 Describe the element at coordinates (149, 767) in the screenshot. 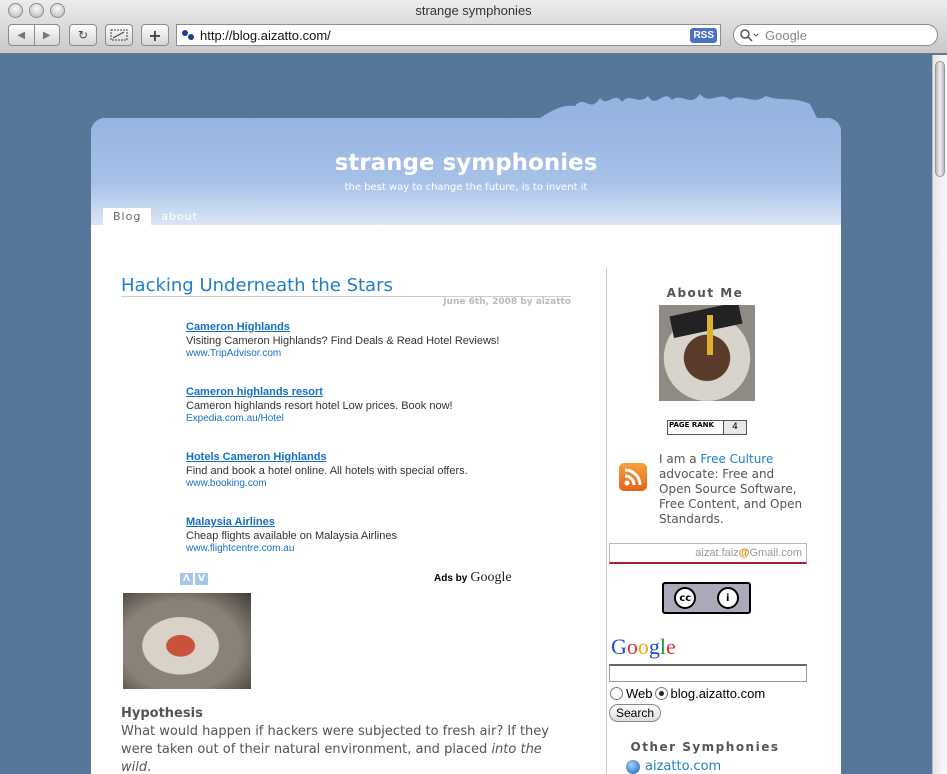

I see `paragraph-text: .` at that location.